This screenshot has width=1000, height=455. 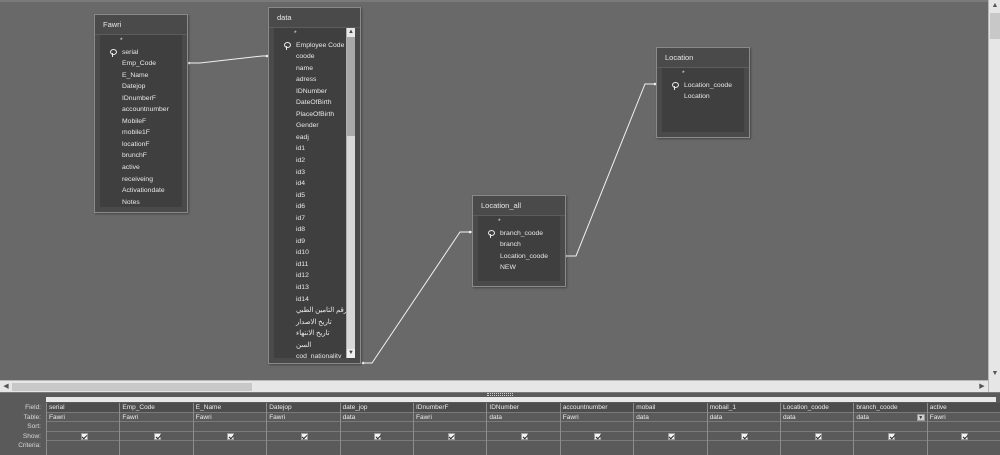 I want to click on field-cell: mobail_1, so click(x=743, y=408).